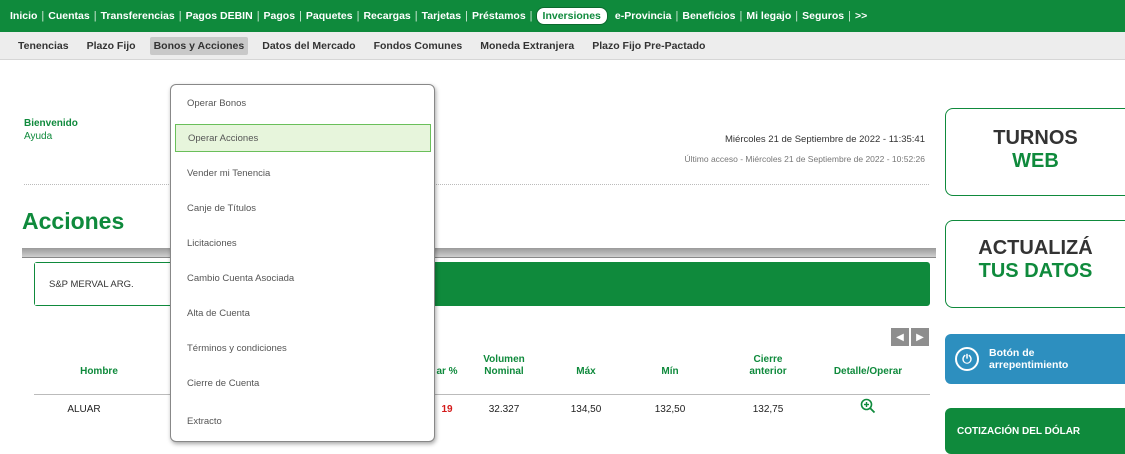  I want to click on cell-variation: 19, so click(447, 409).